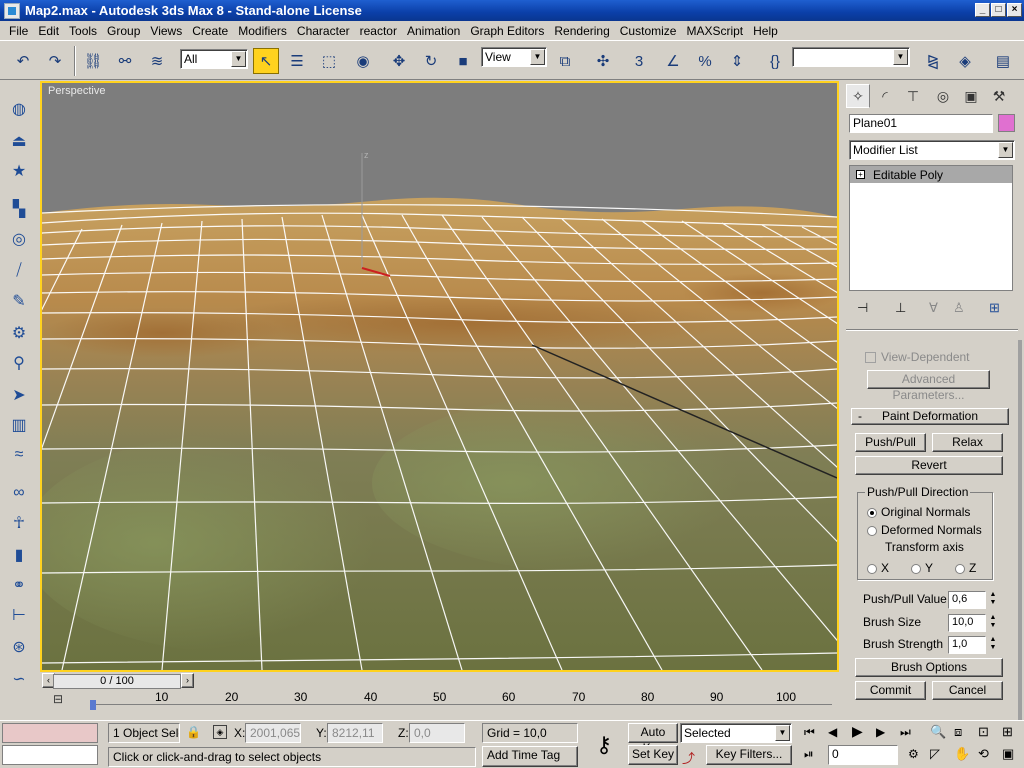  What do you see at coordinates (19, 109) in the screenshot?
I see `sphere-icon: ◍` at bounding box center [19, 109].